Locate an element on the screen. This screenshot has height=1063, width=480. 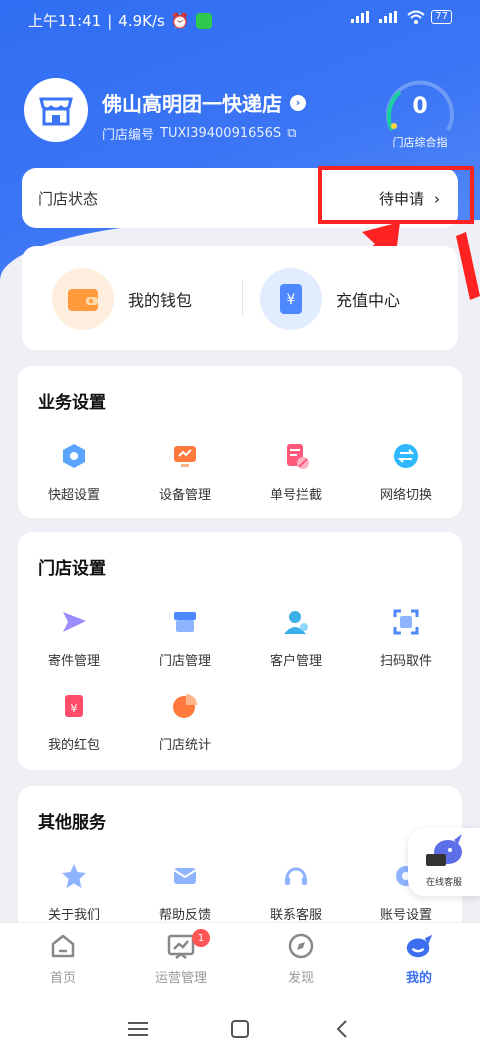
scan-pickup-button: 扫码取件 is located at coordinates (406, 636).